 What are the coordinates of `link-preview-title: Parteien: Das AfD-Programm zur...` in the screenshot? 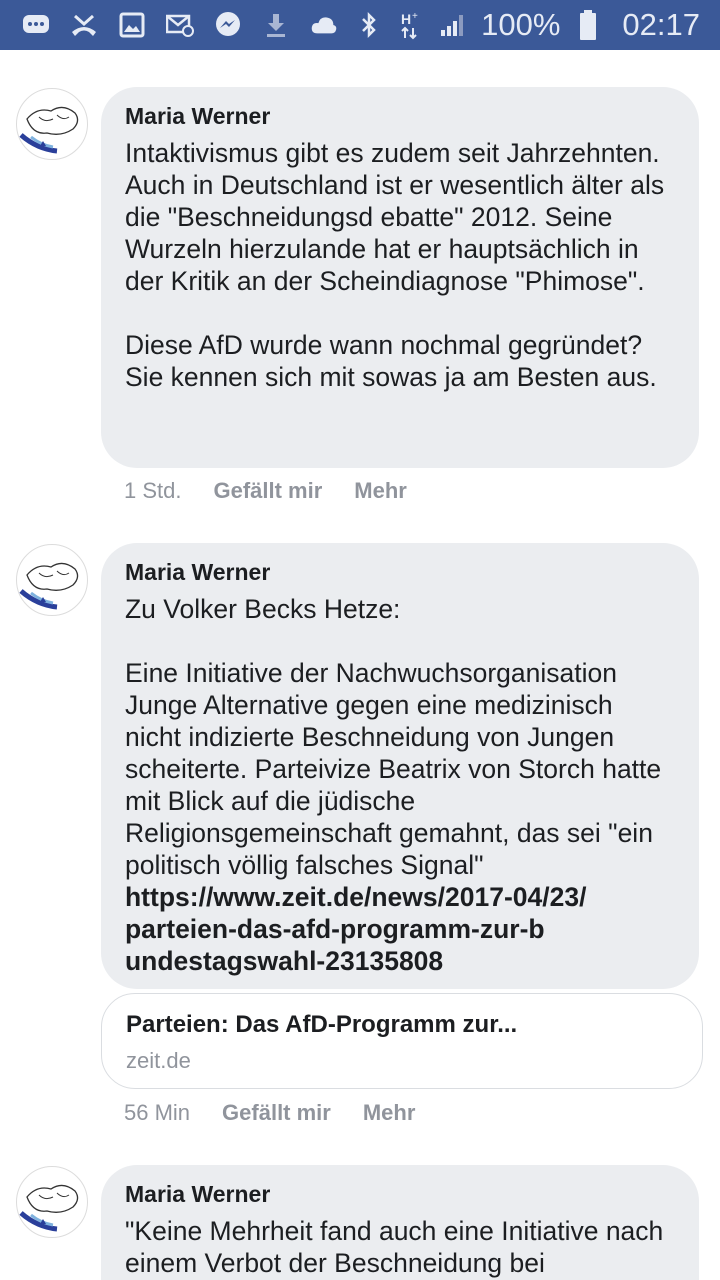 It's located at (402, 1025).